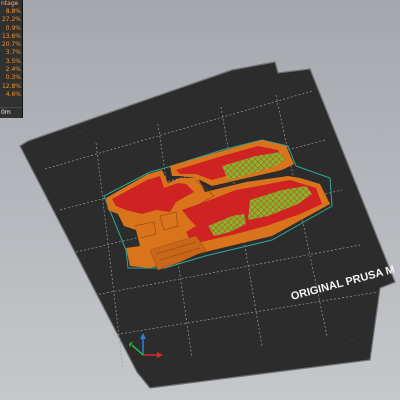 Image resolution: width=400 pixels, height=400 pixels. I want to click on legend-value: 3.7%, so click(13, 53).